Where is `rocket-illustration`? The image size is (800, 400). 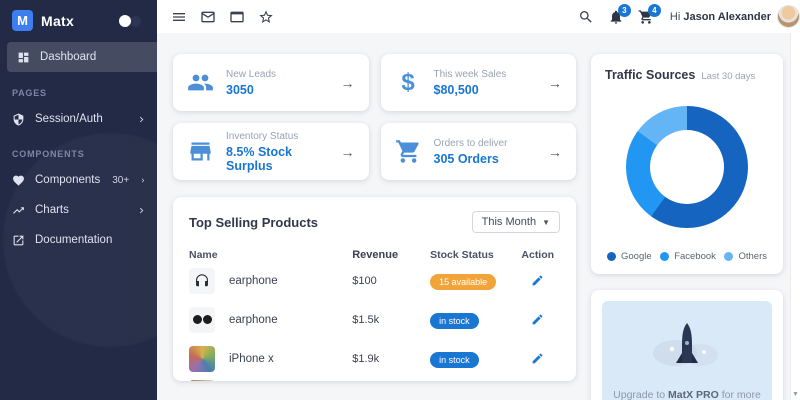 rocket-illustration is located at coordinates (687, 345).